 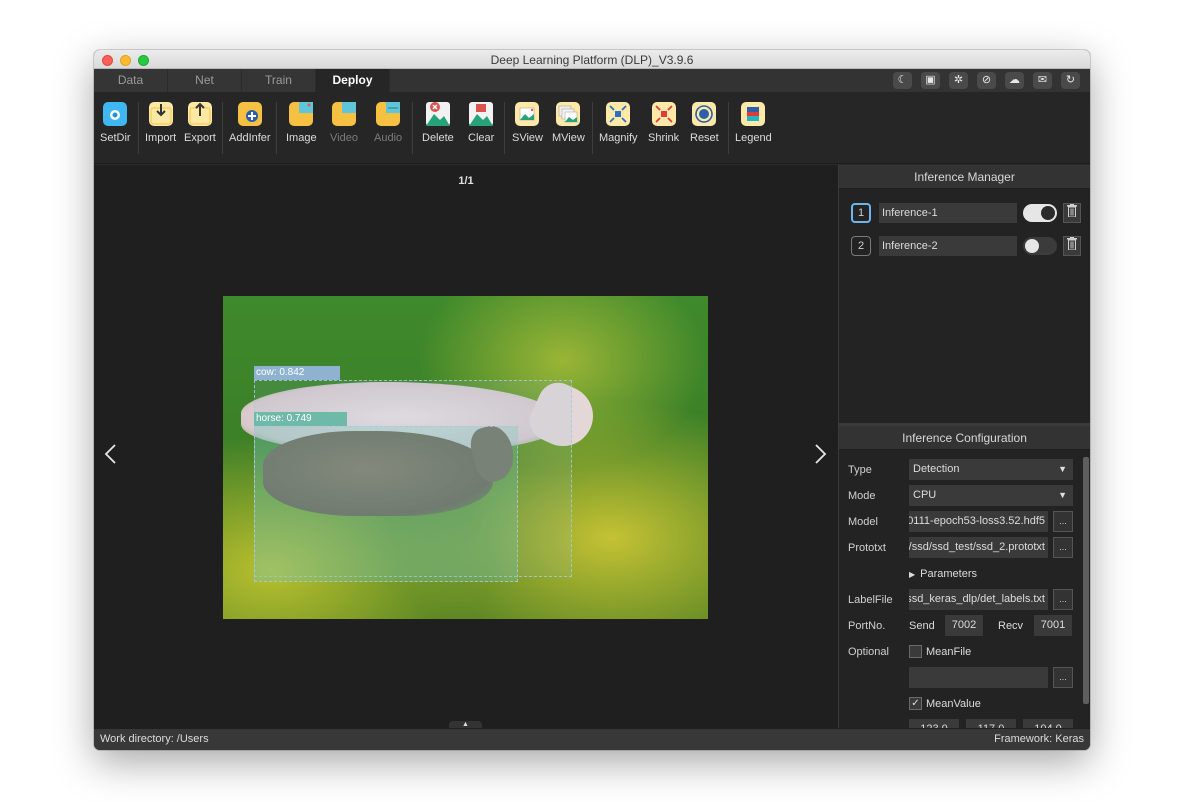 I want to click on meanvalue-row: ✓ MeanValue, so click(x=959, y=704).